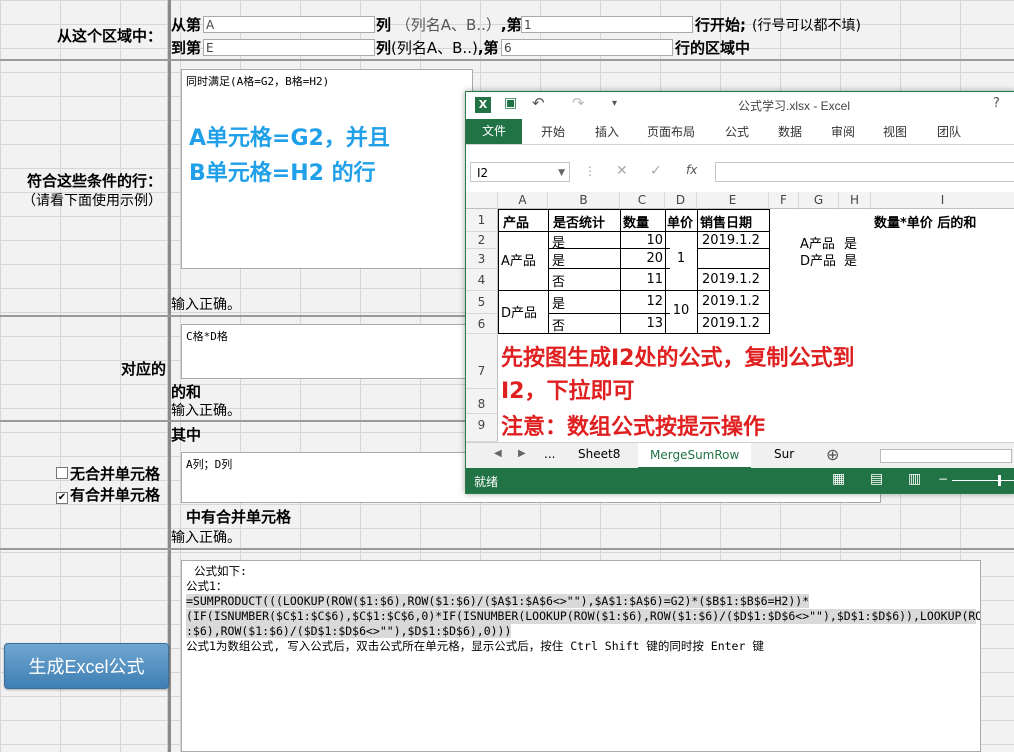  What do you see at coordinates (895, 131) in the screenshot?
I see `tab-view: 视图` at bounding box center [895, 131].